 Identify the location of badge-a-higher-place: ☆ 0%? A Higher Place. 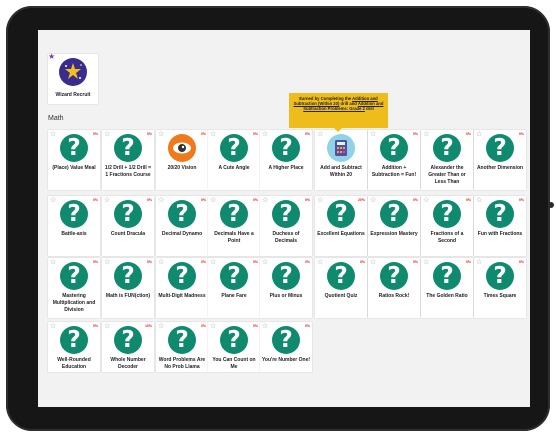
(286, 160).